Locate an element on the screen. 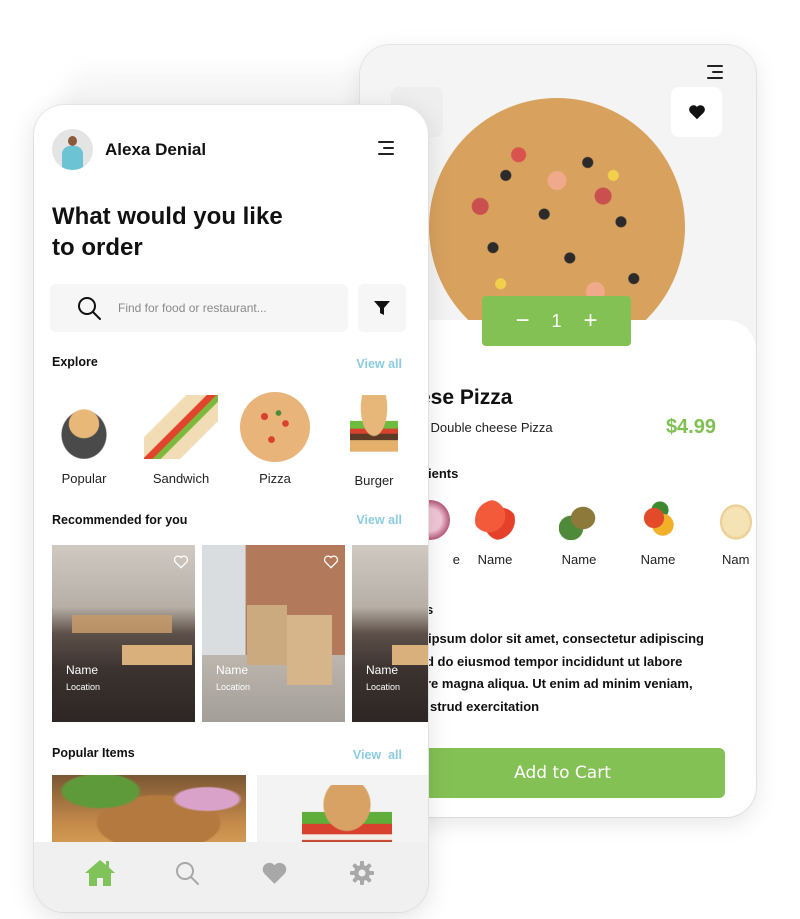  bottom-navigation is located at coordinates (231, 877).